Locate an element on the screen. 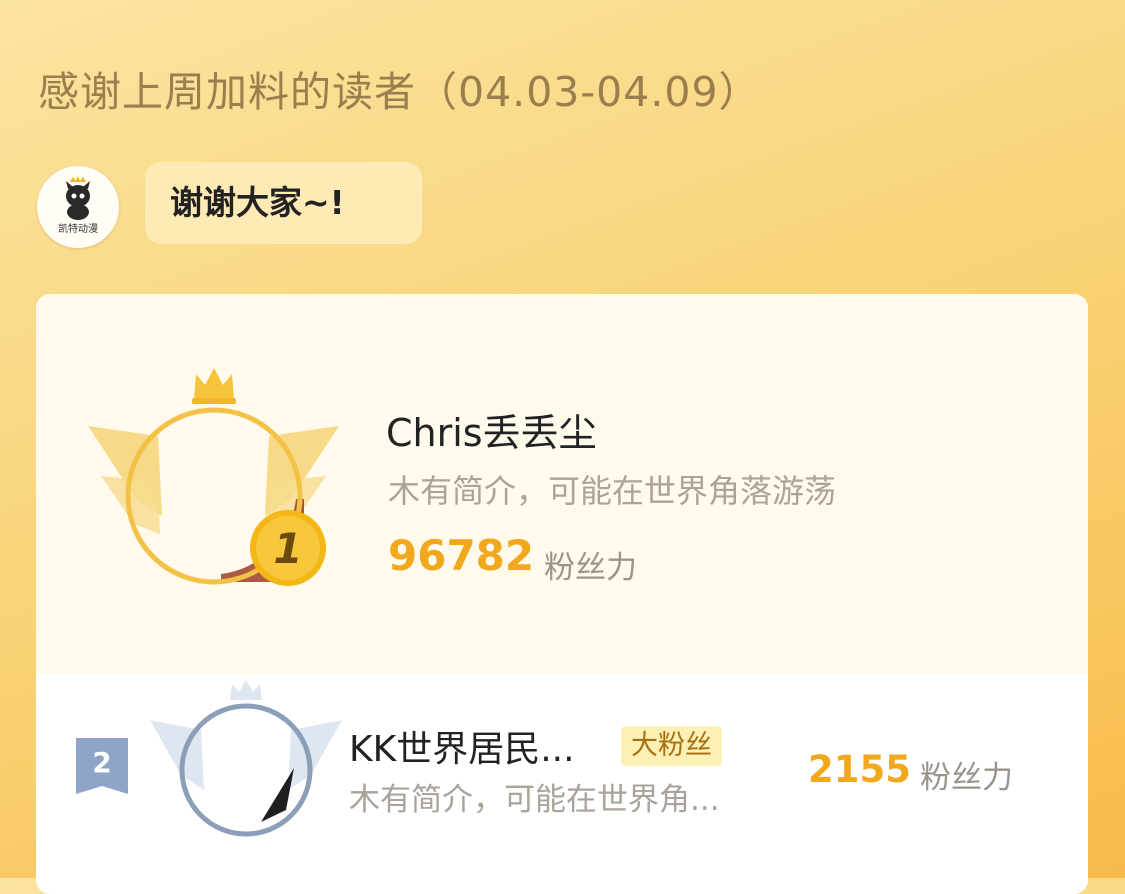 The height and width of the screenshot is (894, 1125). rank-1-medal-icon: 1 is located at coordinates (288, 548).